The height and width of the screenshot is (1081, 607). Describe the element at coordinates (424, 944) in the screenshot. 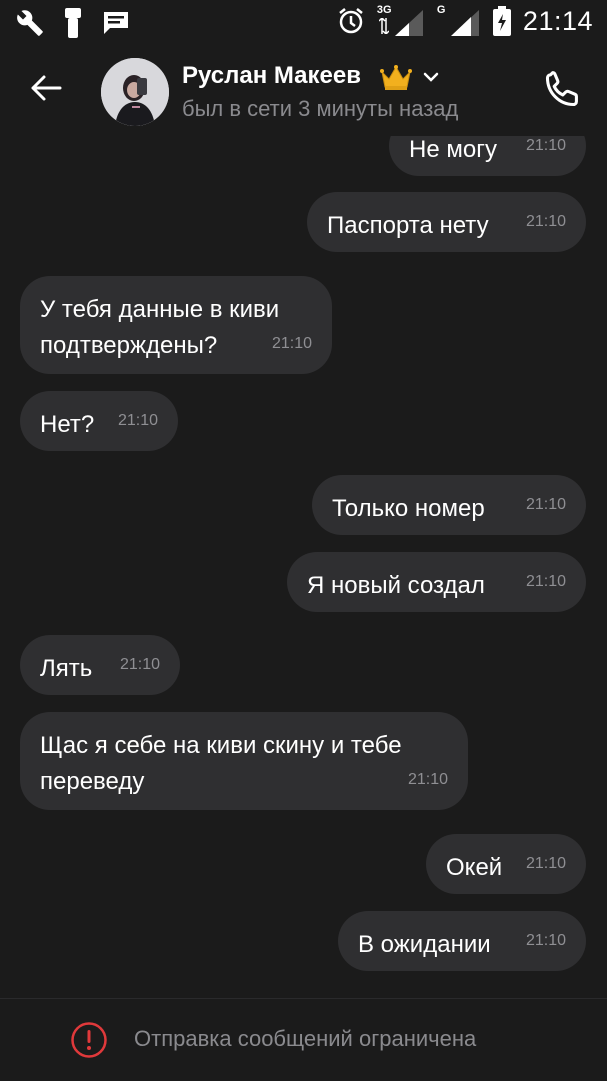

I see `message-text: В ожидании` at that location.